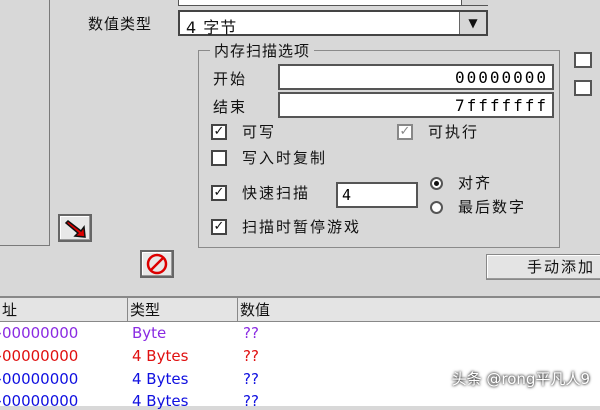  I want to click on memory-scan-options-title: 内存扫描选项, so click(262, 50).